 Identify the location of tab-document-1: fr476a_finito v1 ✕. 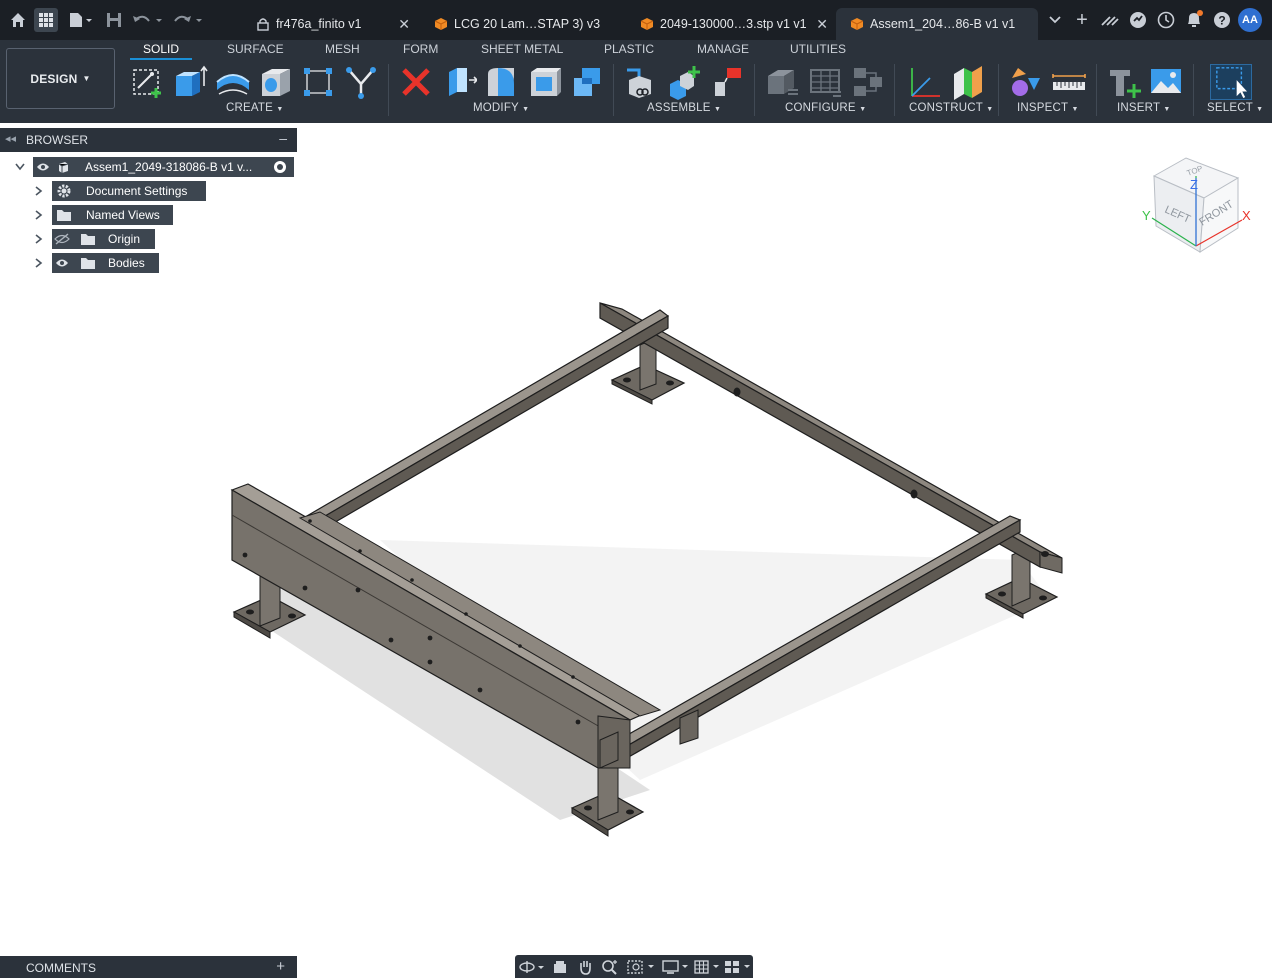
(331, 24).